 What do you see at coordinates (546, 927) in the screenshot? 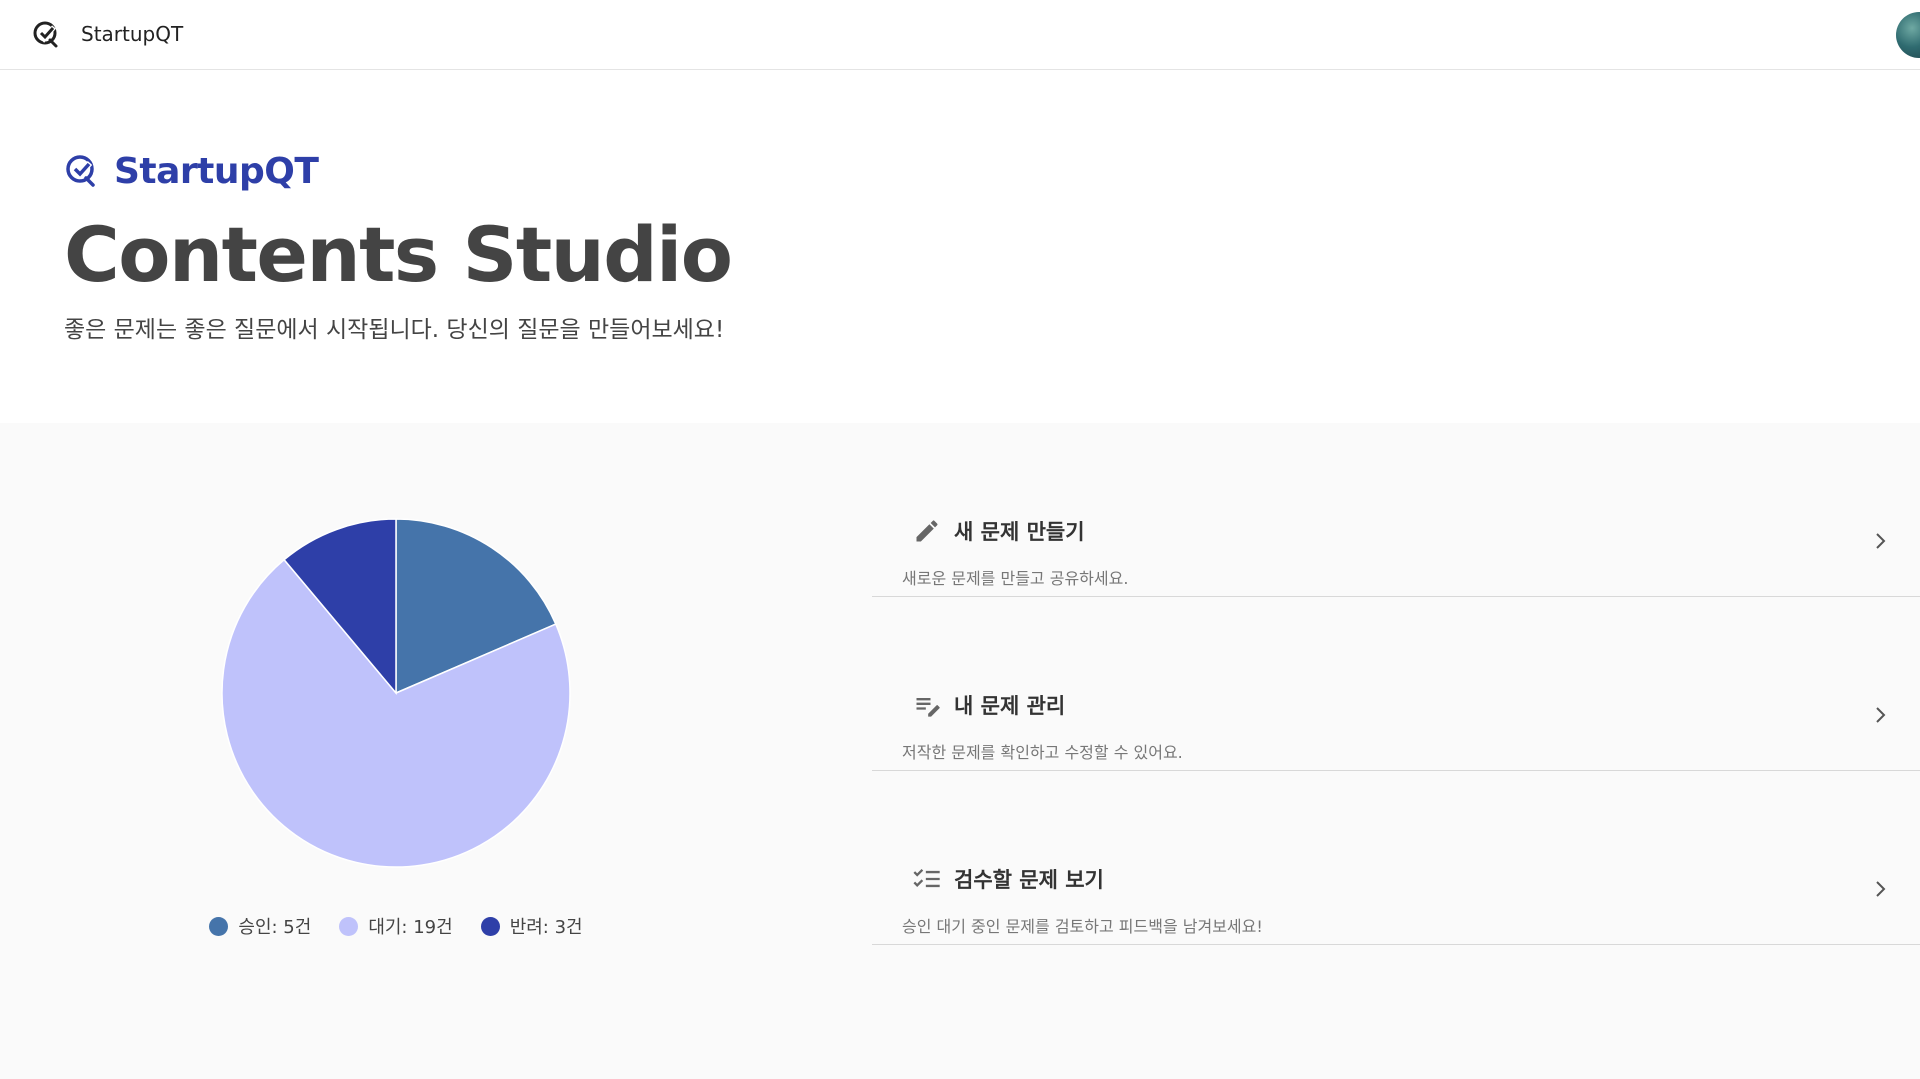
I see `legend-label: 반려: 3건` at bounding box center [546, 927].